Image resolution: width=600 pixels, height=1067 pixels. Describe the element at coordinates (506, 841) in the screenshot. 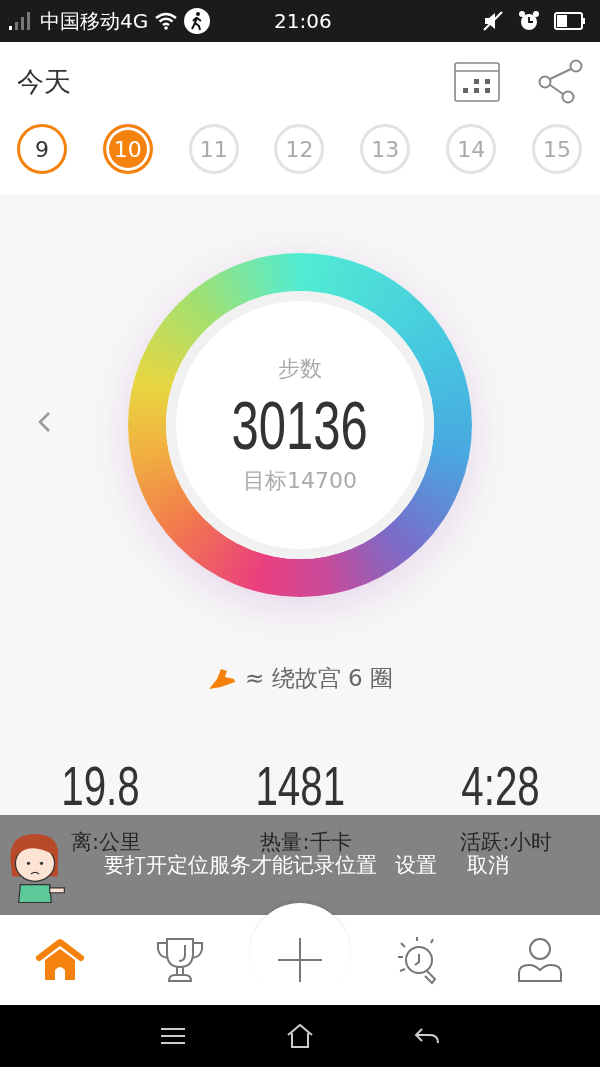

I see `stat-label: 活跃:小时` at that location.